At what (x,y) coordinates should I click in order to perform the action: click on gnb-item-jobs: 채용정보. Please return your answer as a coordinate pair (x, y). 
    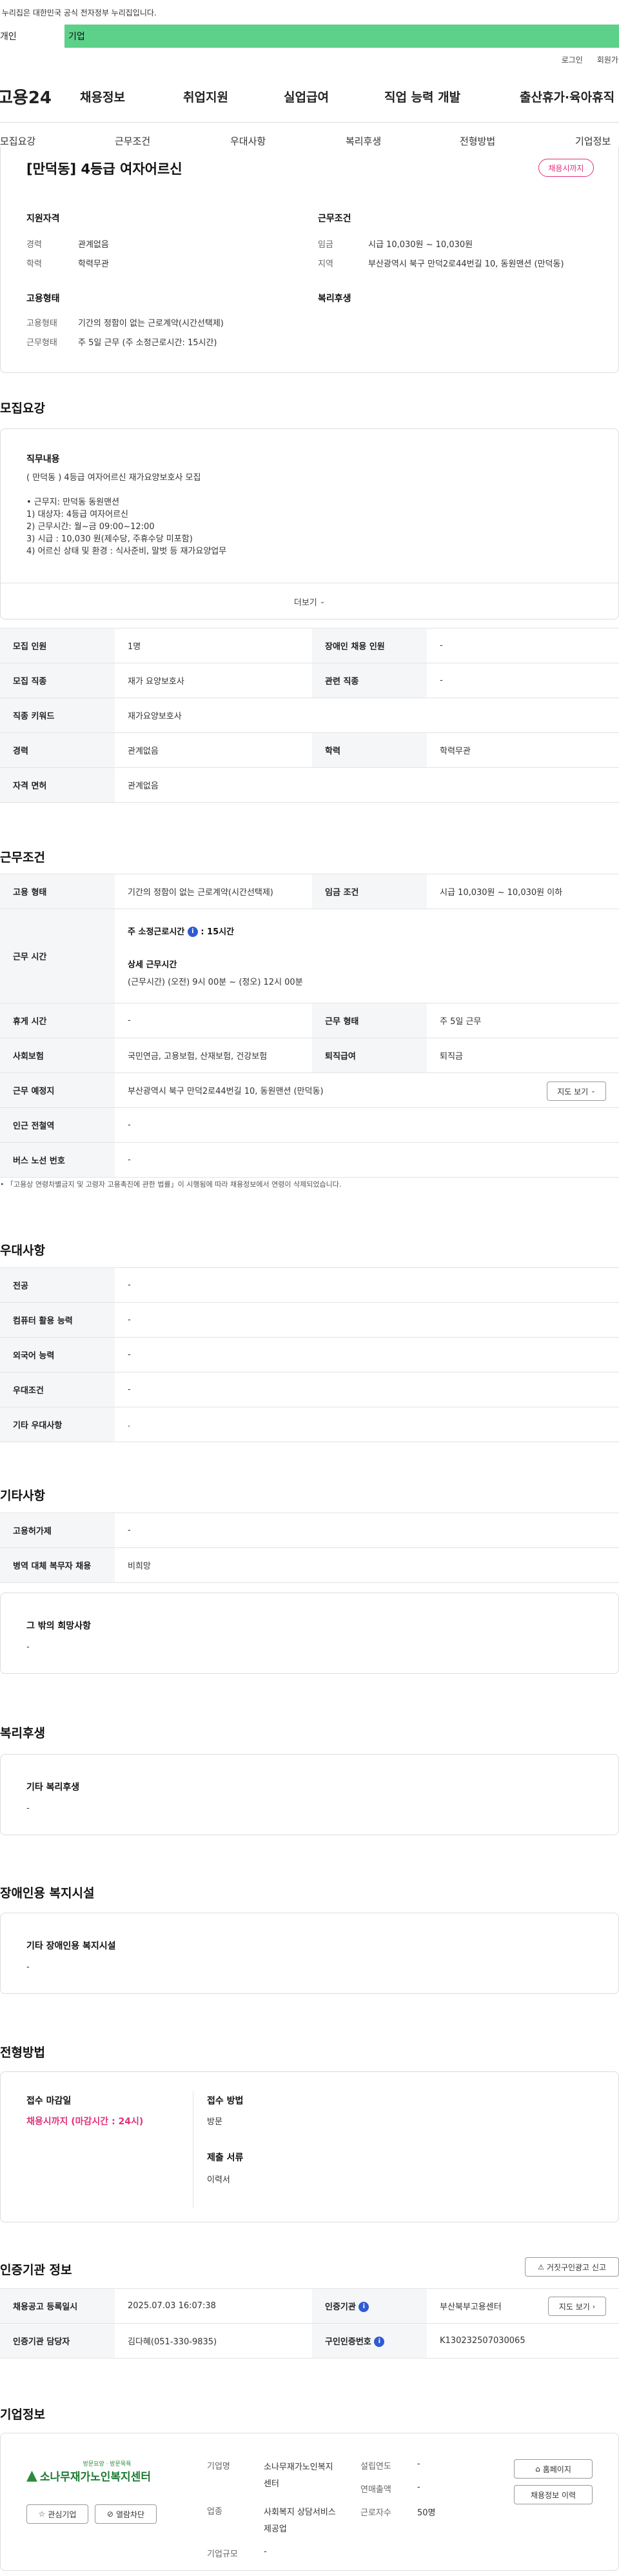
    Looking at the image, I should click on (131, 96).